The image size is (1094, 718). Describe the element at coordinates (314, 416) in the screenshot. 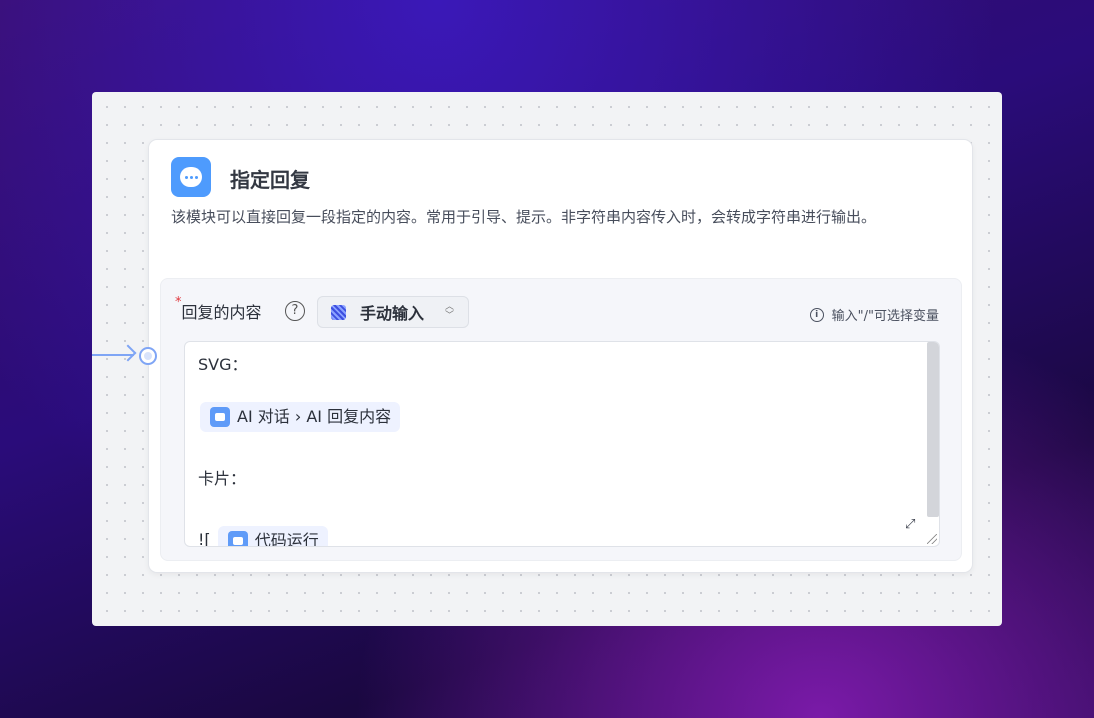

I see `variable-chip-text: AI 对话 › AI 回复内容` at that location.